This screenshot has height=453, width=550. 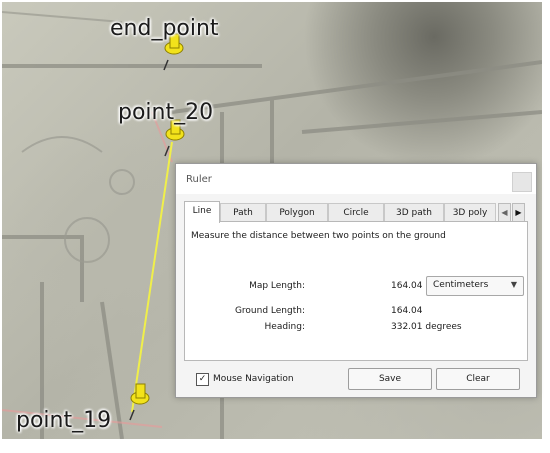 I want to click on chevron-down-icon: ▼, so click(x=513, y=284).